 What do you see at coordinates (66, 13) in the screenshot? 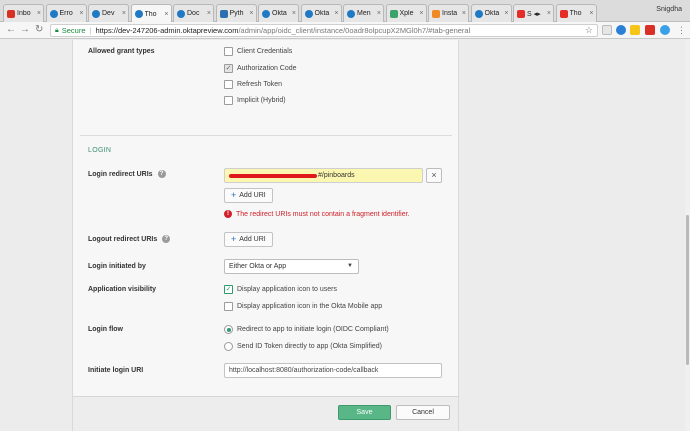
I see `browser-tab: Erro ×` at bounding box center [66, 13].